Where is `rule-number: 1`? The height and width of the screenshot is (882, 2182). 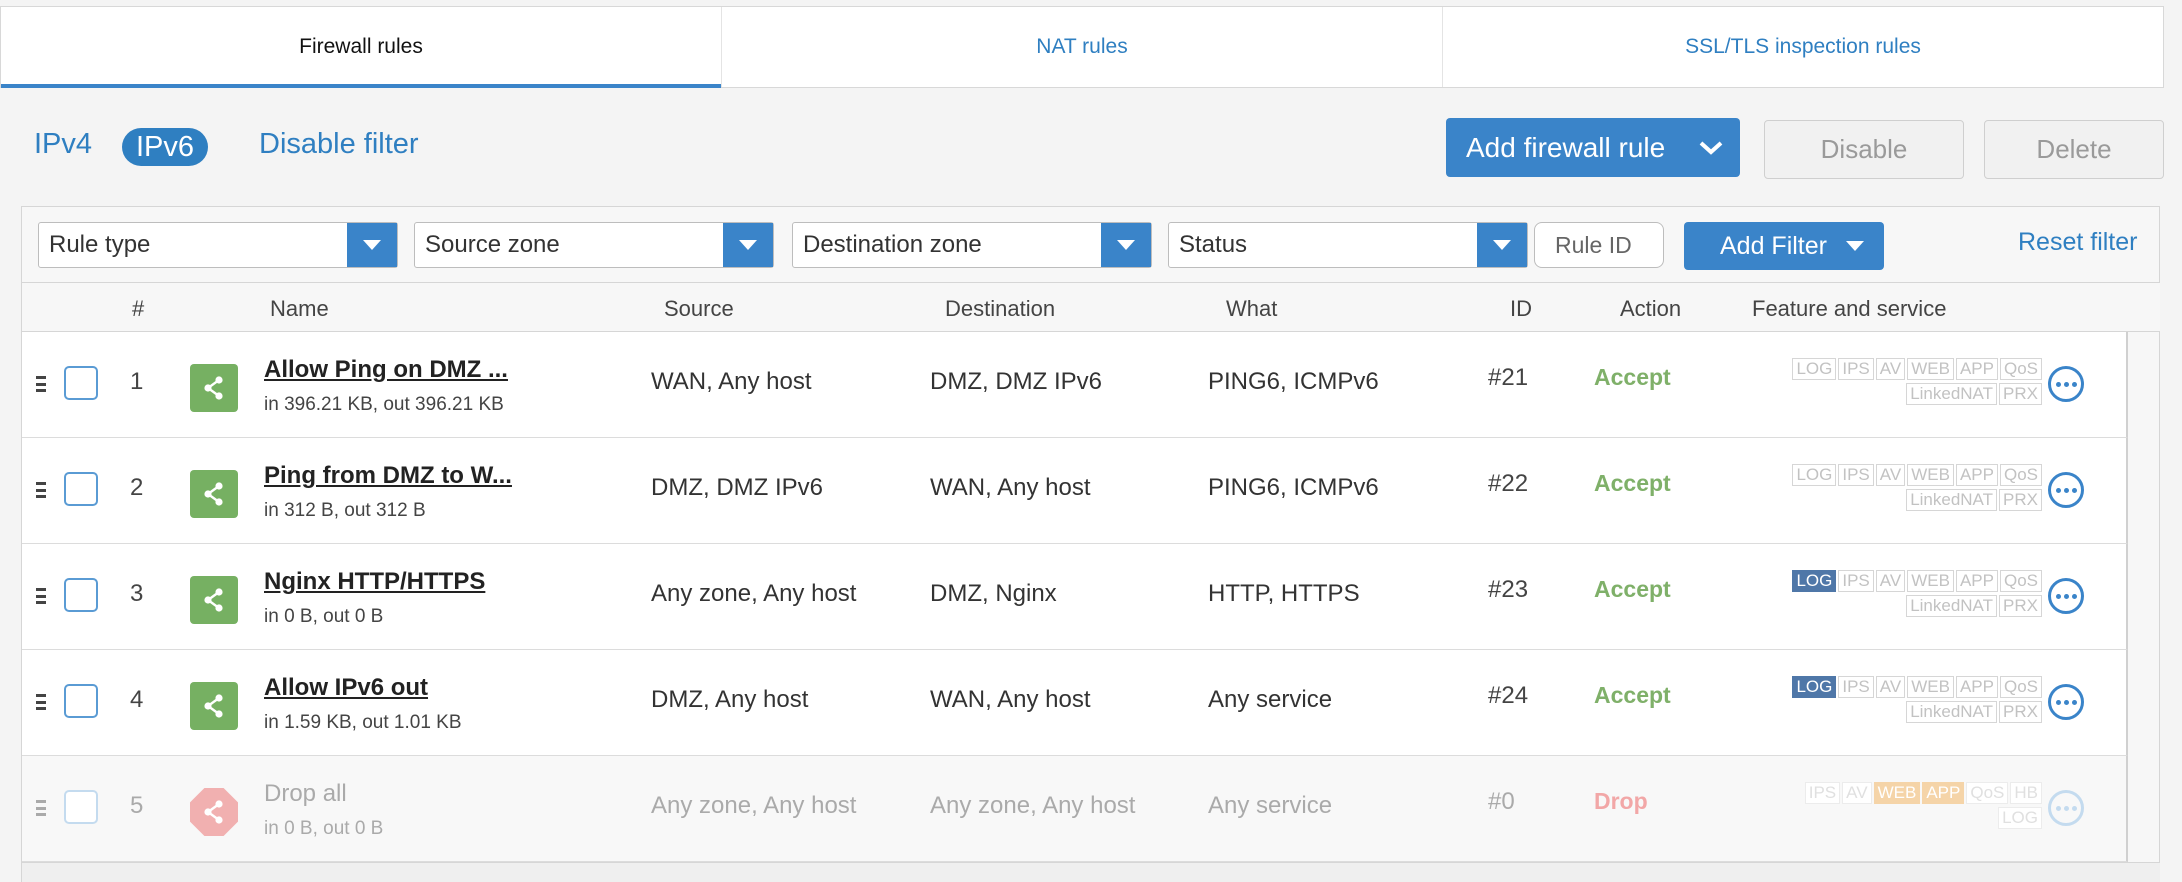 rule-number: 1 is located at coordinates (137, 381).